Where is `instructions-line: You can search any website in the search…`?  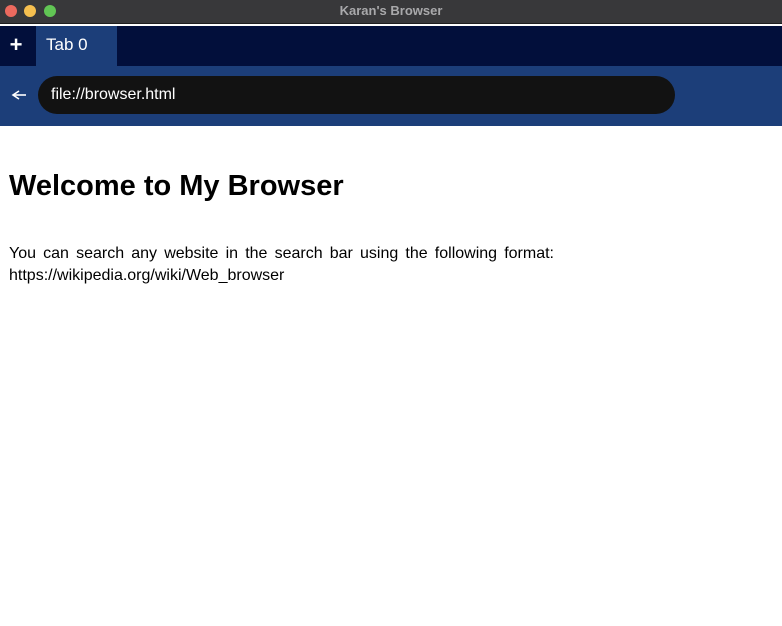
instructions-line: You can search any website in the search… is located at coordinates (281, 253).